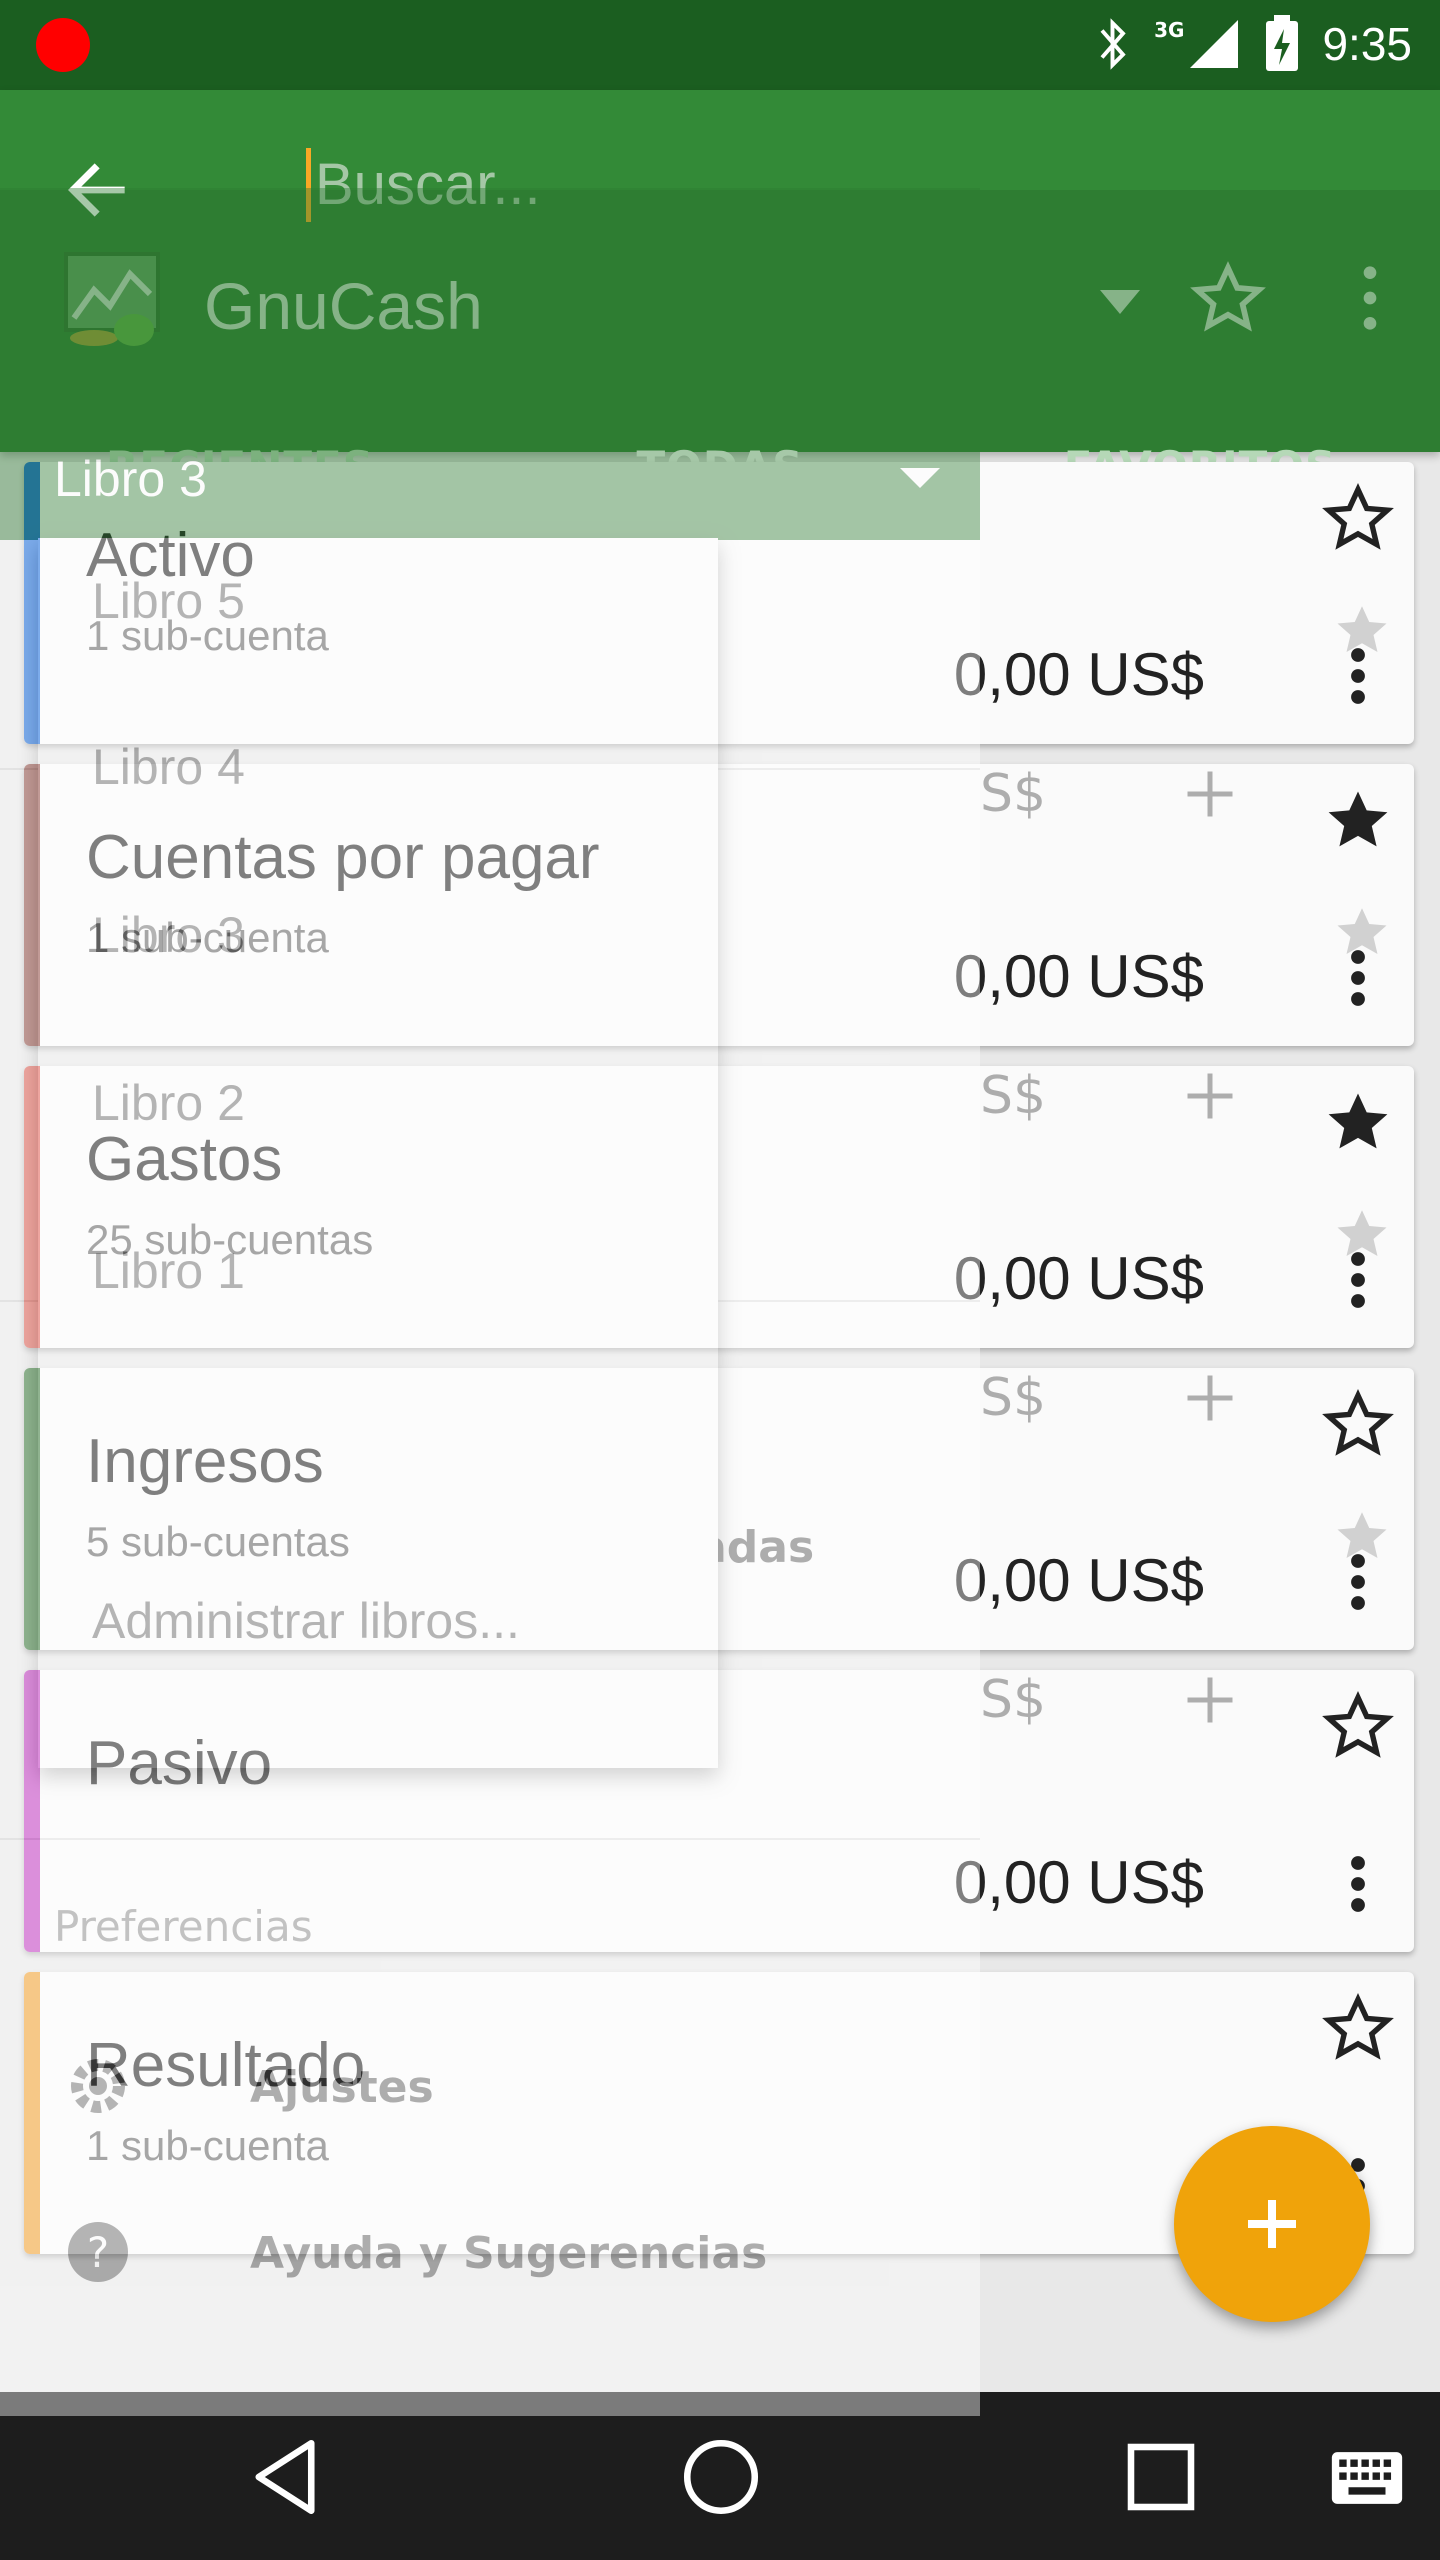 The image size is (1440, 2560). What do you see at coordinates (719, 1207) in the screenshot?
I see `account-card: Gastos 25 sub-cuentas 0,00 US$` at bounding box center [719, 1207].